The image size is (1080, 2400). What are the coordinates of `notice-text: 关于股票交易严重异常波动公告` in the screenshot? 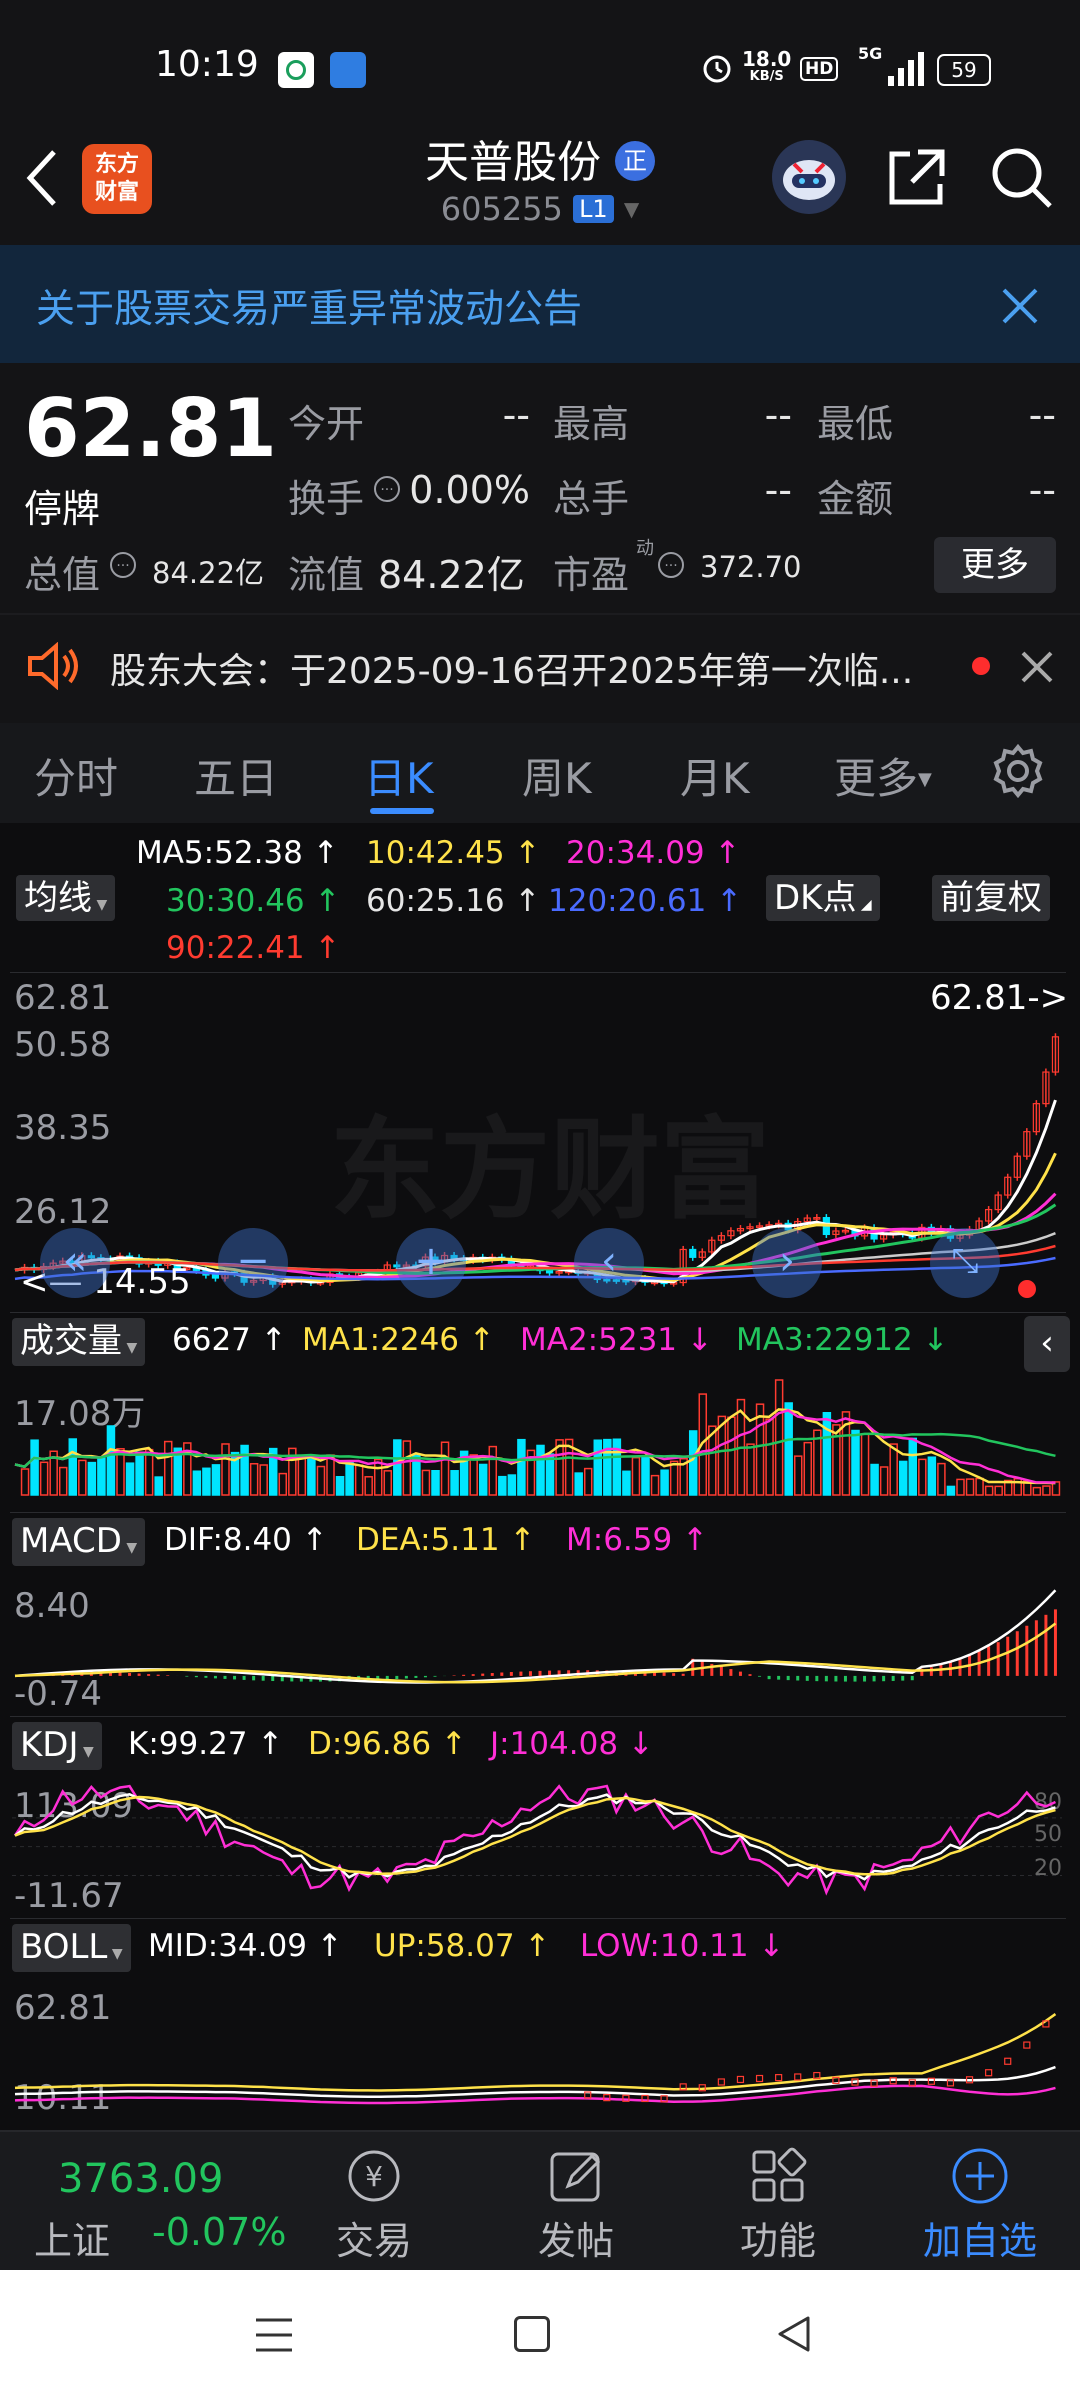 It's located at (309, 306).